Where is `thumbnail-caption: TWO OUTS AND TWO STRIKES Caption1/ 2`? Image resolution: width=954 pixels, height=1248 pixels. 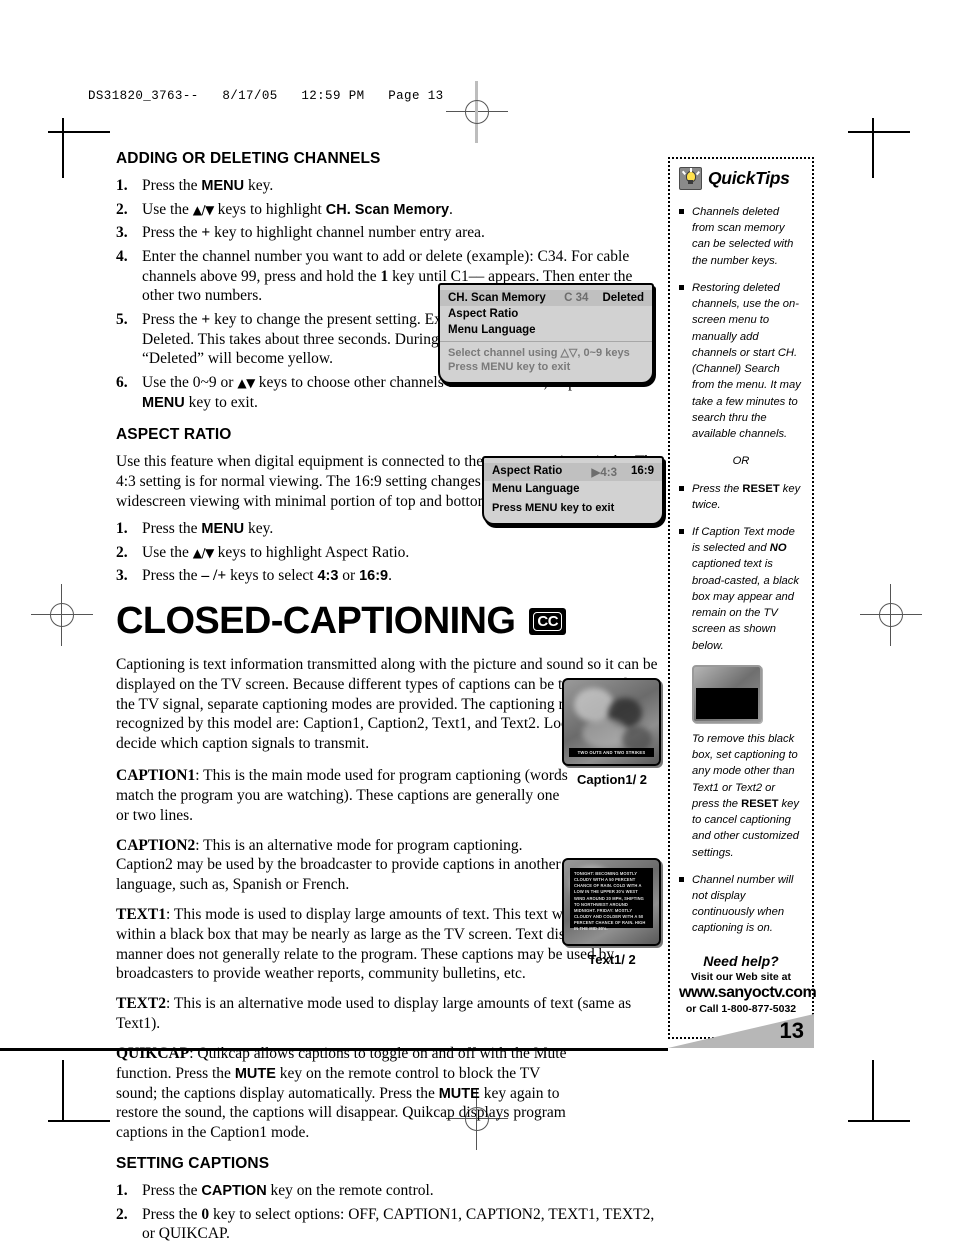 thumbnail-caption: TWO OUTS AND TWO STRIKES Caption1/ 2 is located at coordinates (612, 732).